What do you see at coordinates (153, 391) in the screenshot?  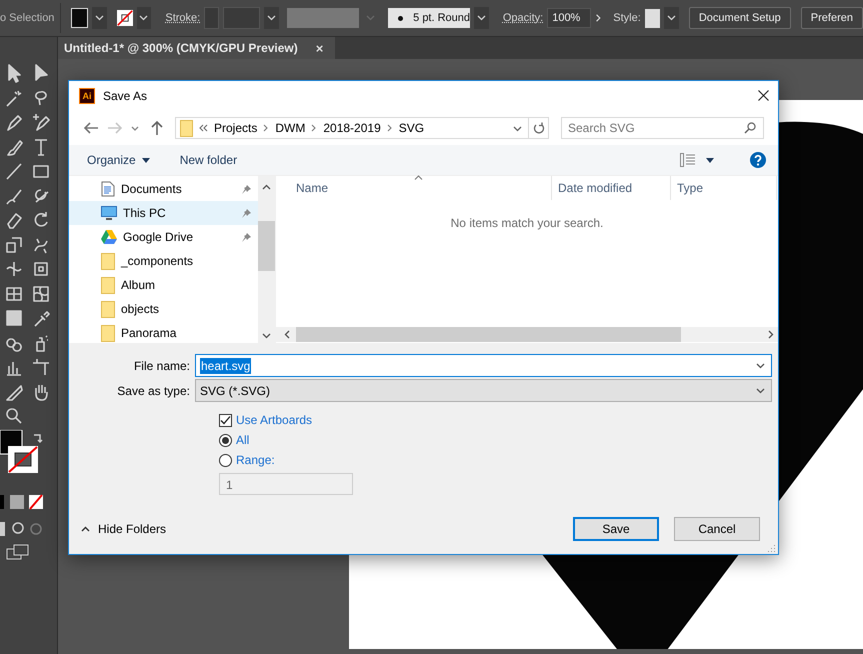 I see `save-as-type-label: Save as type:` at bounding box center [153, 391].